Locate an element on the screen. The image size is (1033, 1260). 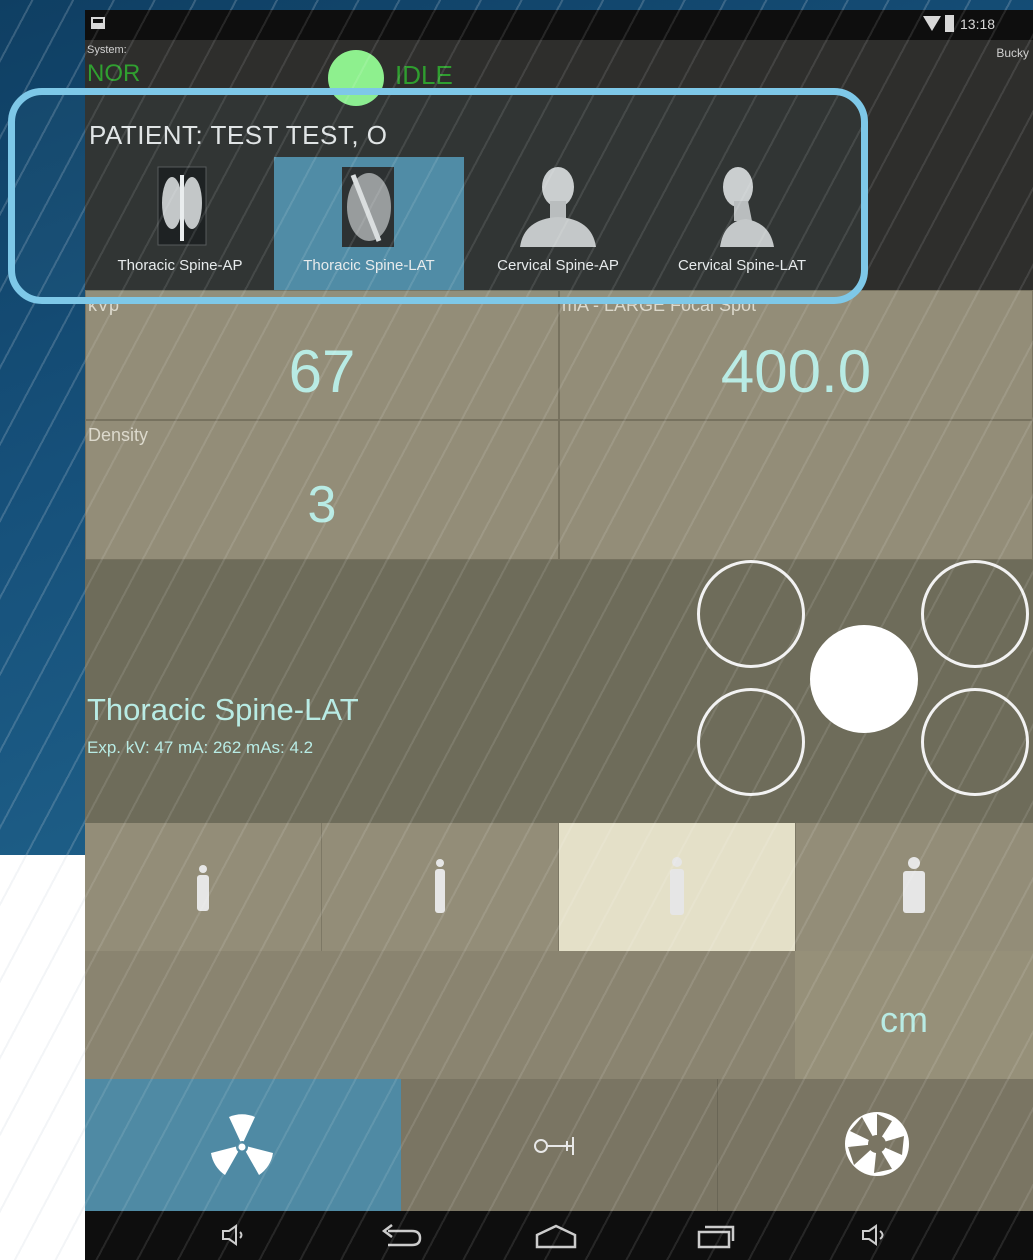
thickness-row: cm is located at coordinates (559, 1015).